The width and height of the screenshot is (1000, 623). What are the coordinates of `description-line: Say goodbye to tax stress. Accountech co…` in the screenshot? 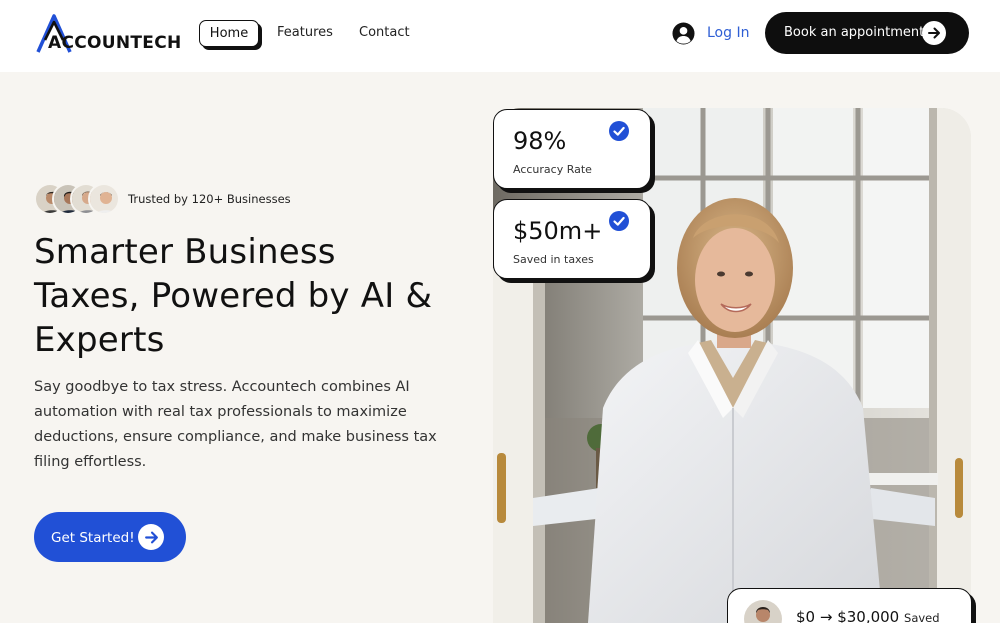 It's located at (222, 387).